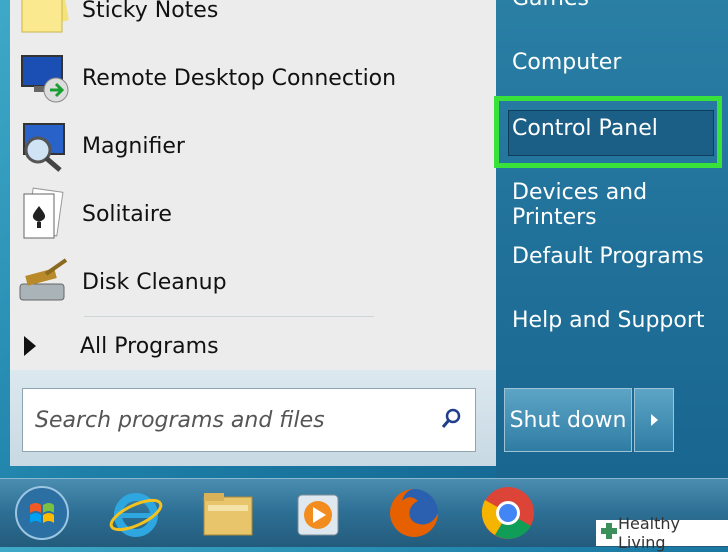 Image resolution: width=728 pixels, height=552 pixels. I want to click on watermark: Healthy Living, so click(662, 533).